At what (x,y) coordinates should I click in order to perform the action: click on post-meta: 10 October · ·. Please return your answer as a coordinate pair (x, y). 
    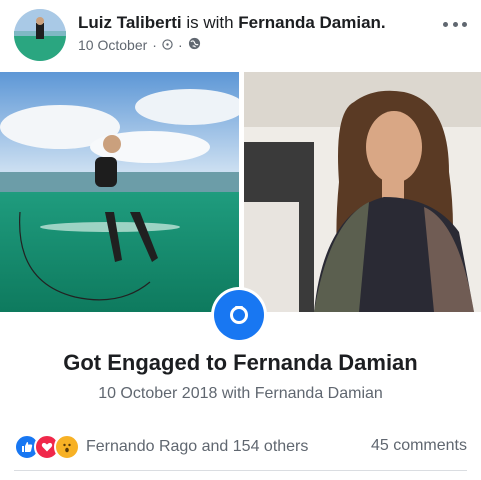
    Looking at the image, I should click on (139, 45).